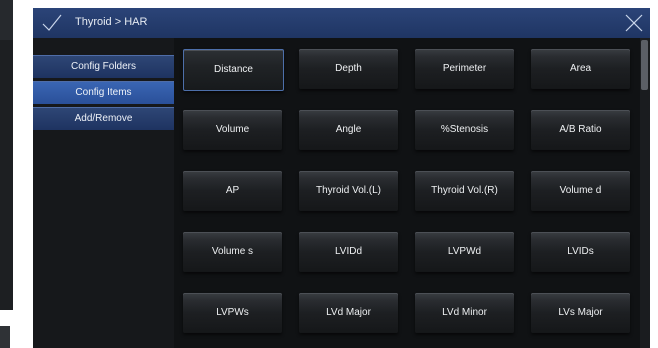 Image resolution: width=658 pixels, height=348 pixels. I want to click on background-window-corner, so click(5, 337).